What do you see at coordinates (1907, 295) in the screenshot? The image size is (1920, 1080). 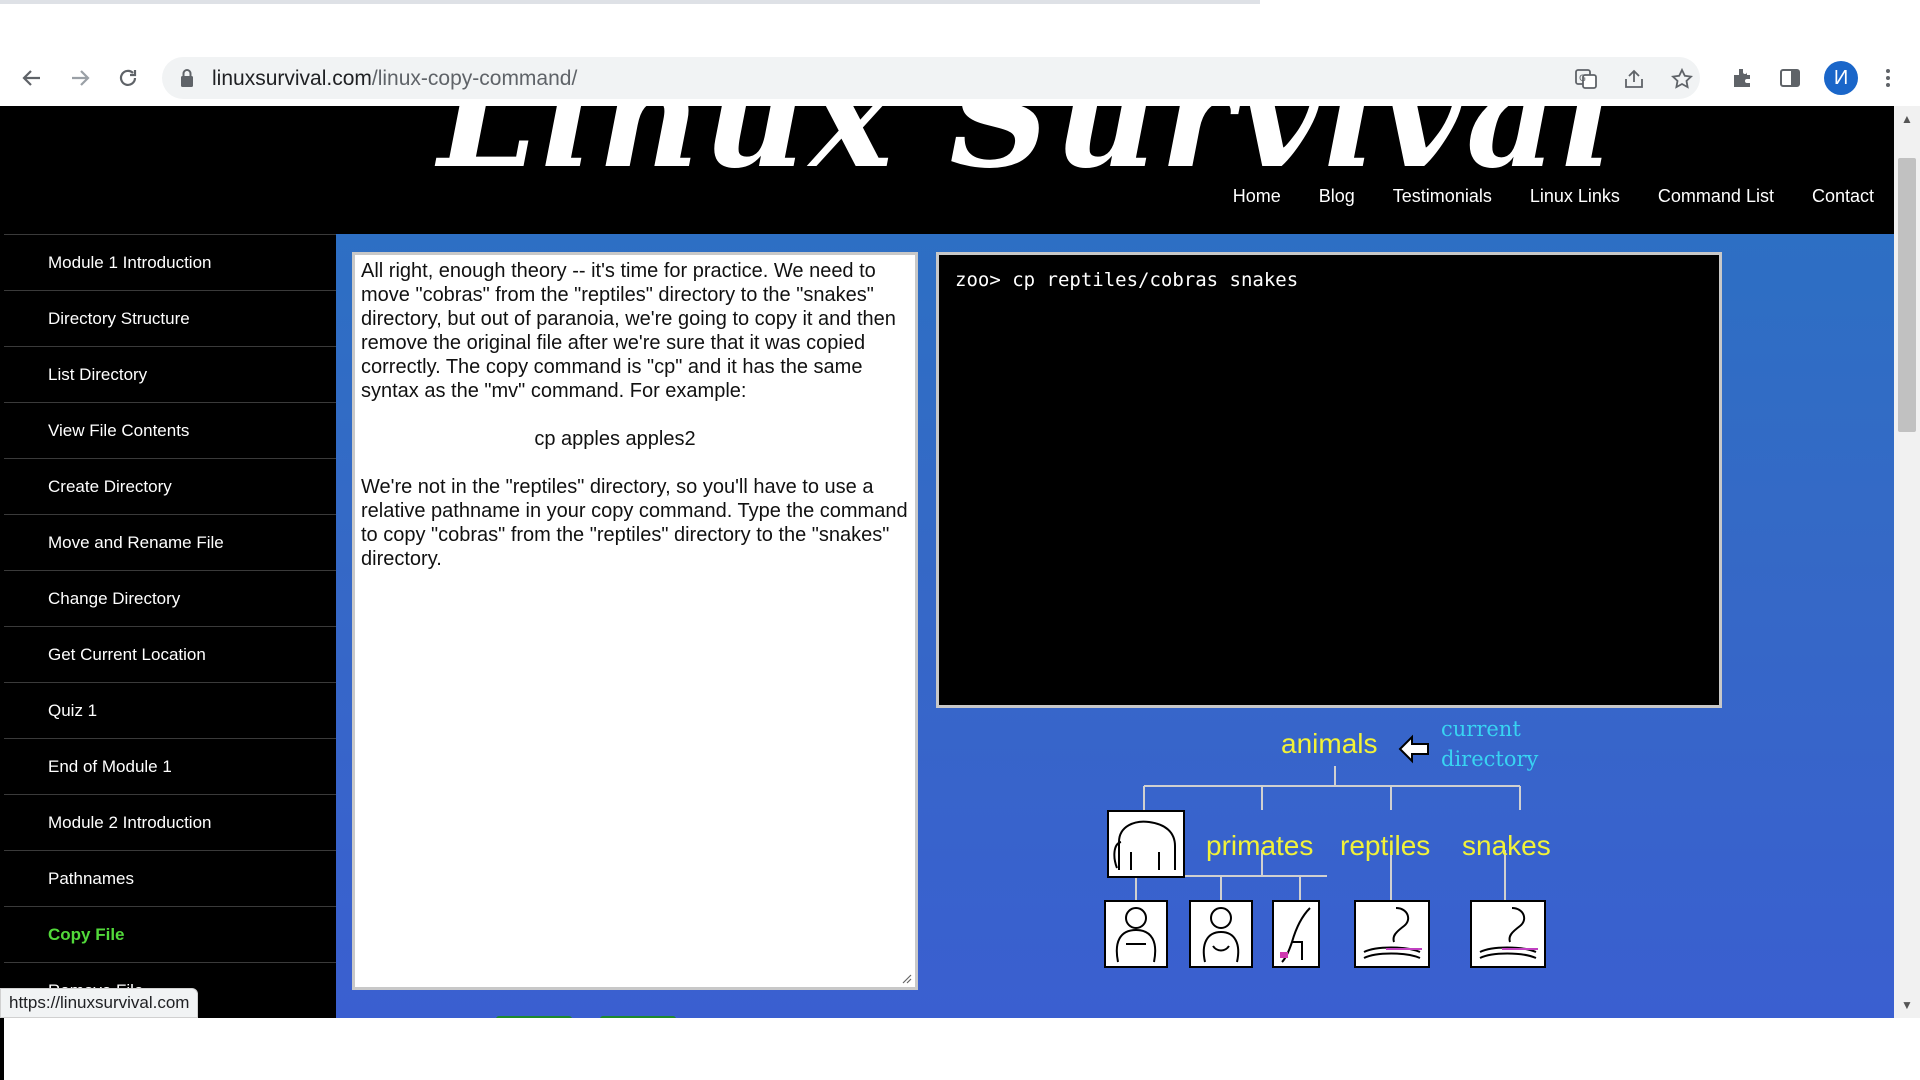 I see `scrollbar-thumb` at bounding box center [1907, 295].